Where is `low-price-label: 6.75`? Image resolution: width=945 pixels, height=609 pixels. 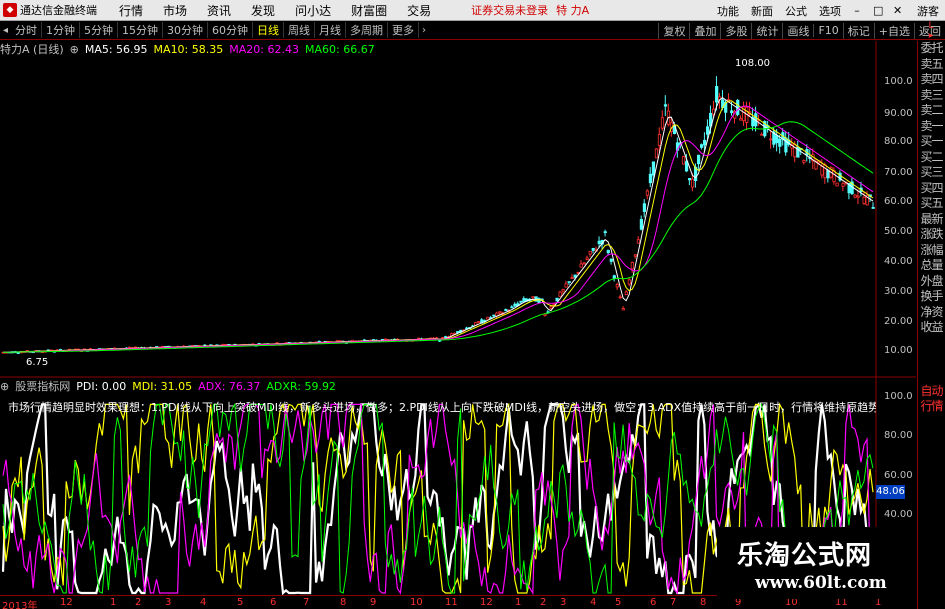
low-price-label: 6.75 is located at coordinates (37, 362).